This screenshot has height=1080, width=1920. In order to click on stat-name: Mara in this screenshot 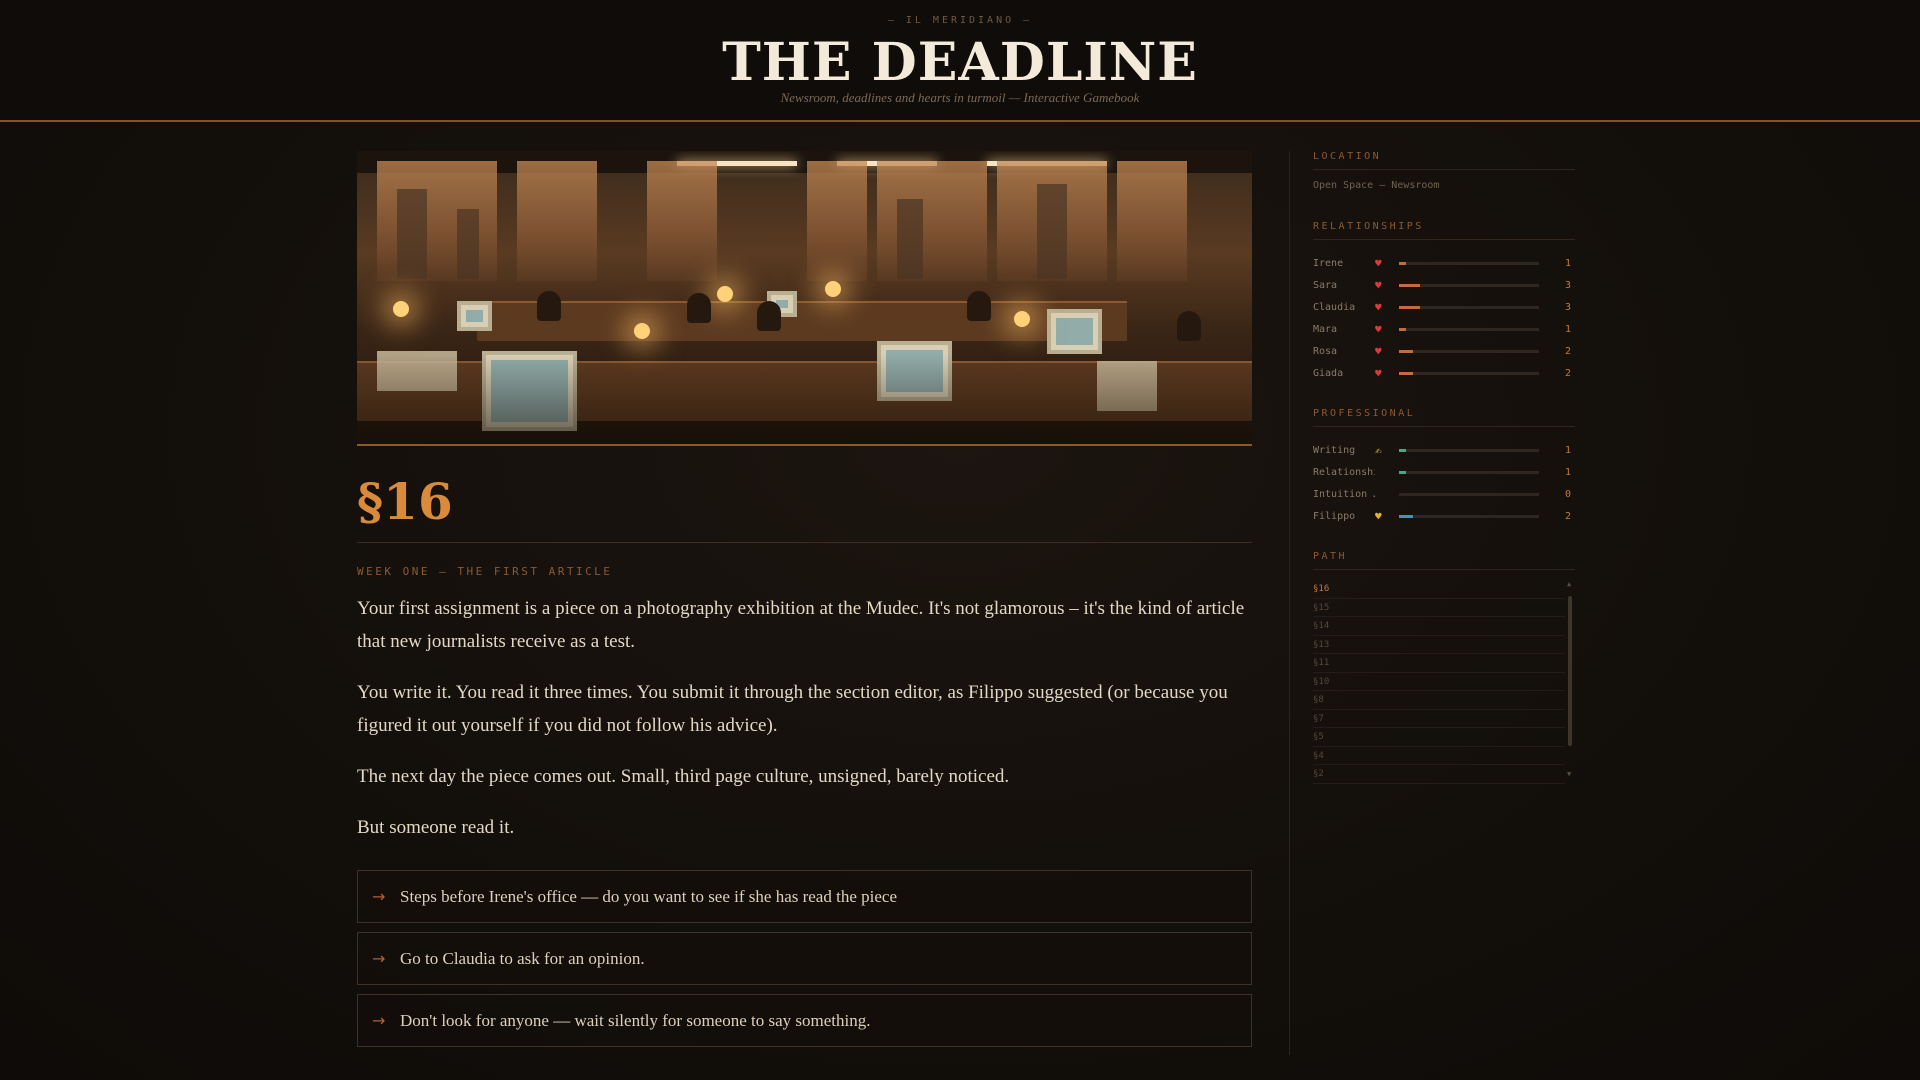, I will do `click(1325, 329)`.